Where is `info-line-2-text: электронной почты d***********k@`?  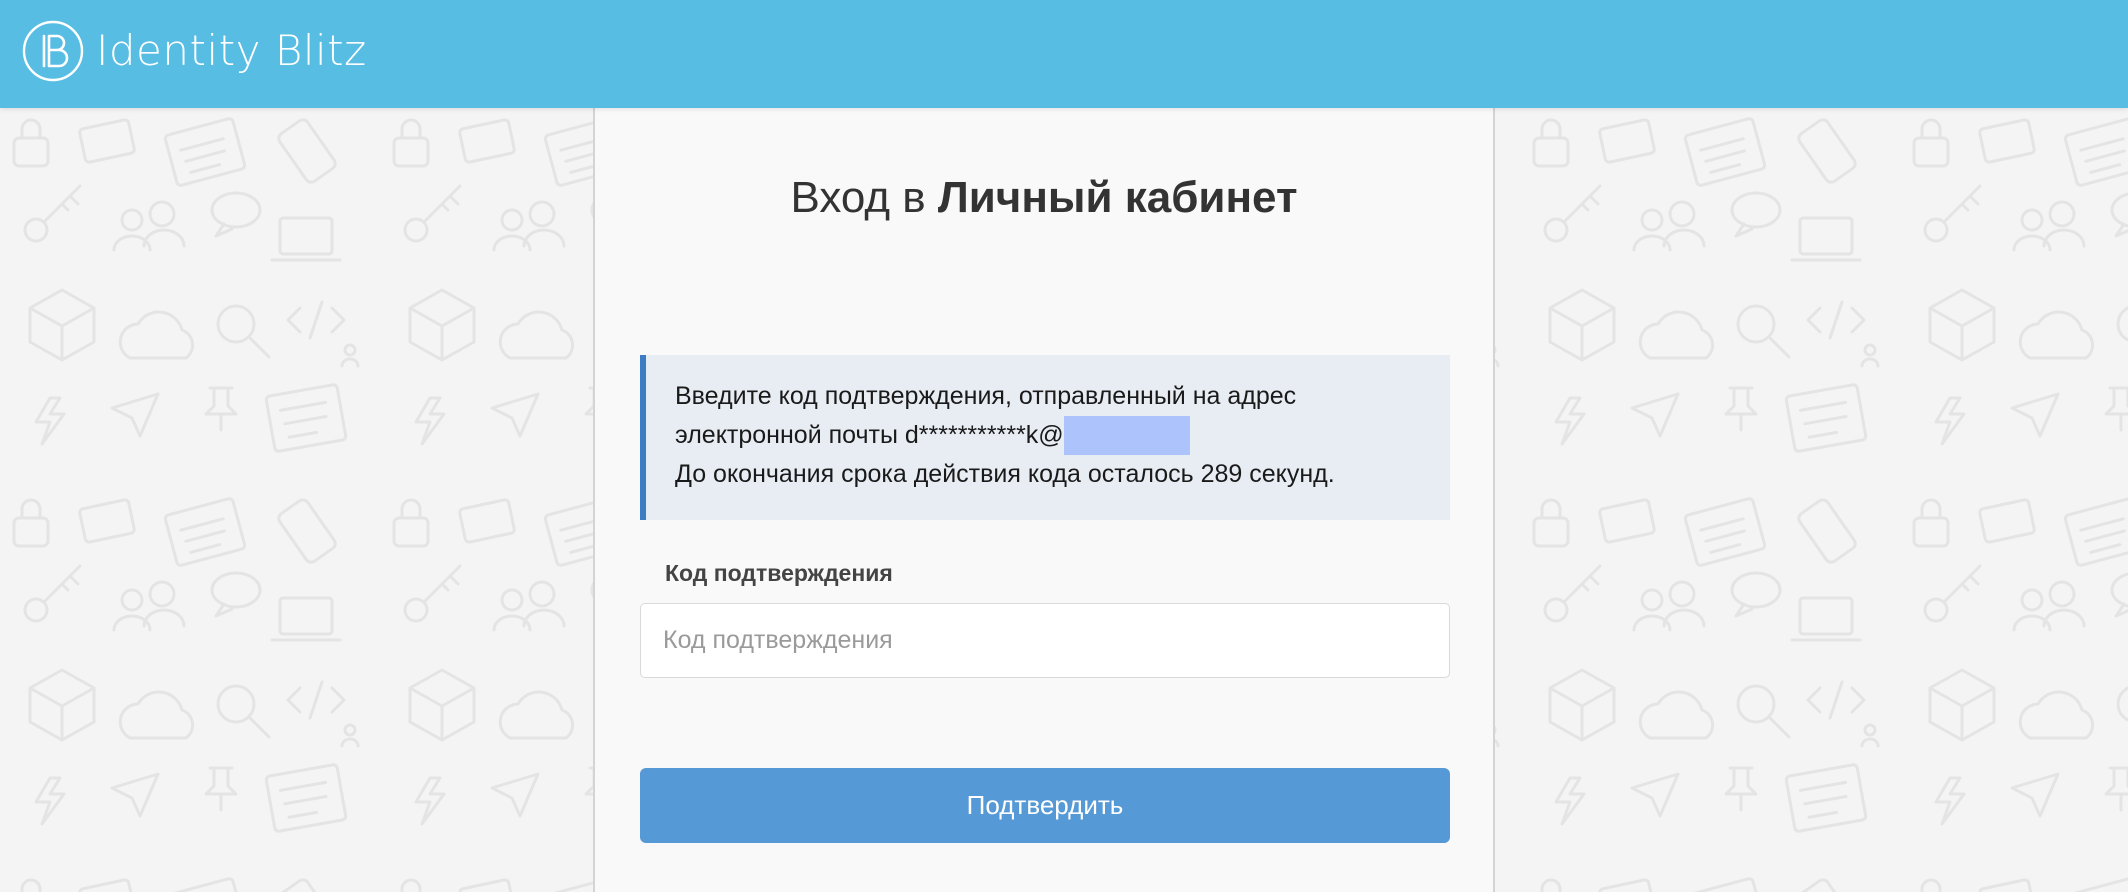 info-line-2-text: электронной почты d***********k@ is located at coordinates (869, 435).